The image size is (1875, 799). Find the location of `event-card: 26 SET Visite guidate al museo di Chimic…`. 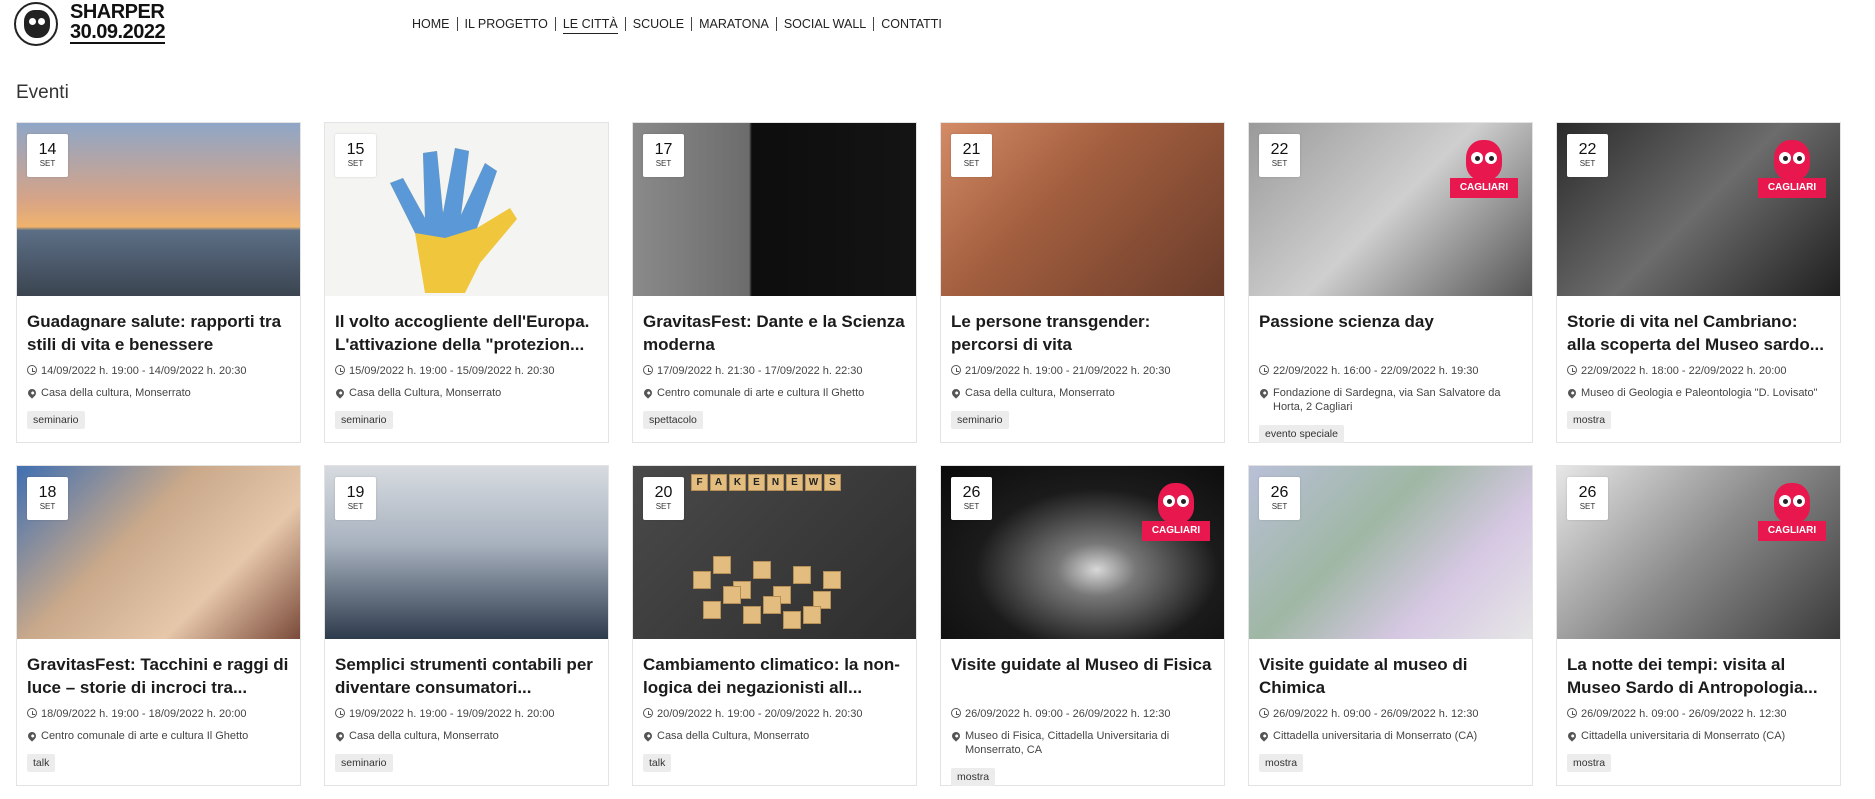

event-card: 26 SET Visite guidate al museo di Chimic… is located at coordinates (1390, 625).